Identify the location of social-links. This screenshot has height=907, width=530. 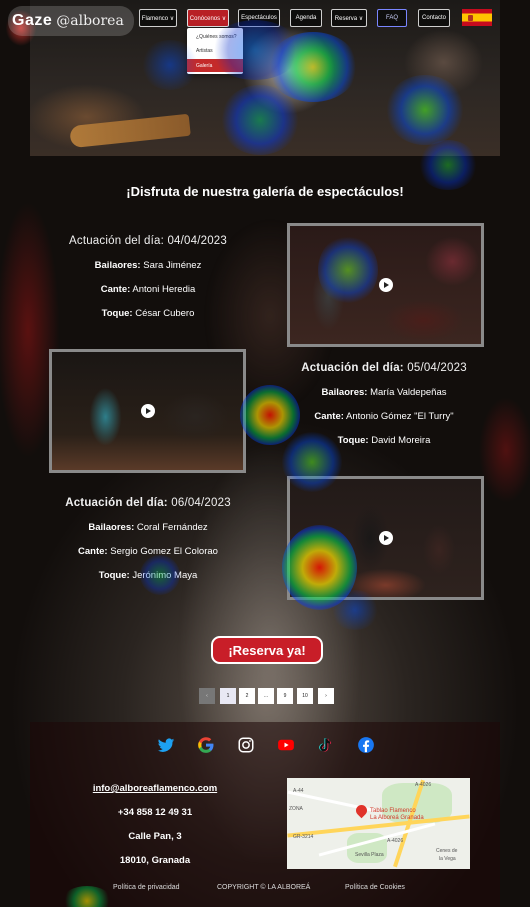
(265, 745).